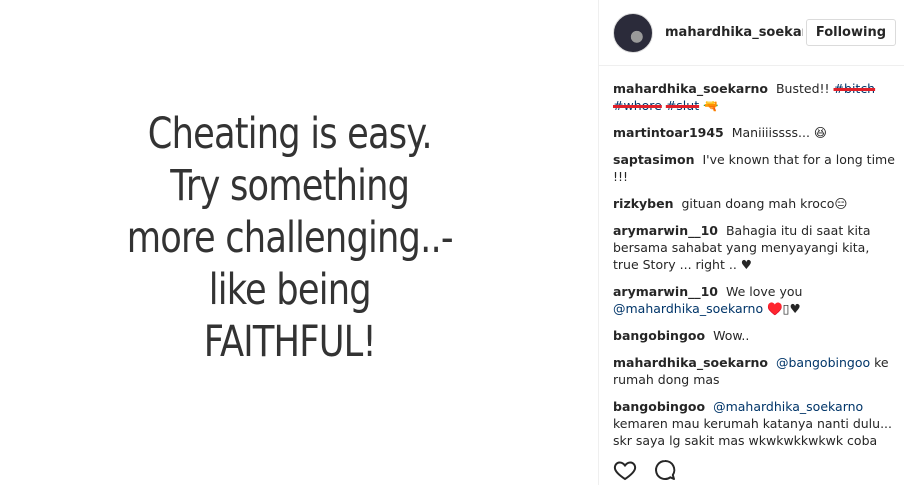 The height and width of the screenshot is (485, 904). I want to click on comment-username: saptasimon, so click(653, 159).